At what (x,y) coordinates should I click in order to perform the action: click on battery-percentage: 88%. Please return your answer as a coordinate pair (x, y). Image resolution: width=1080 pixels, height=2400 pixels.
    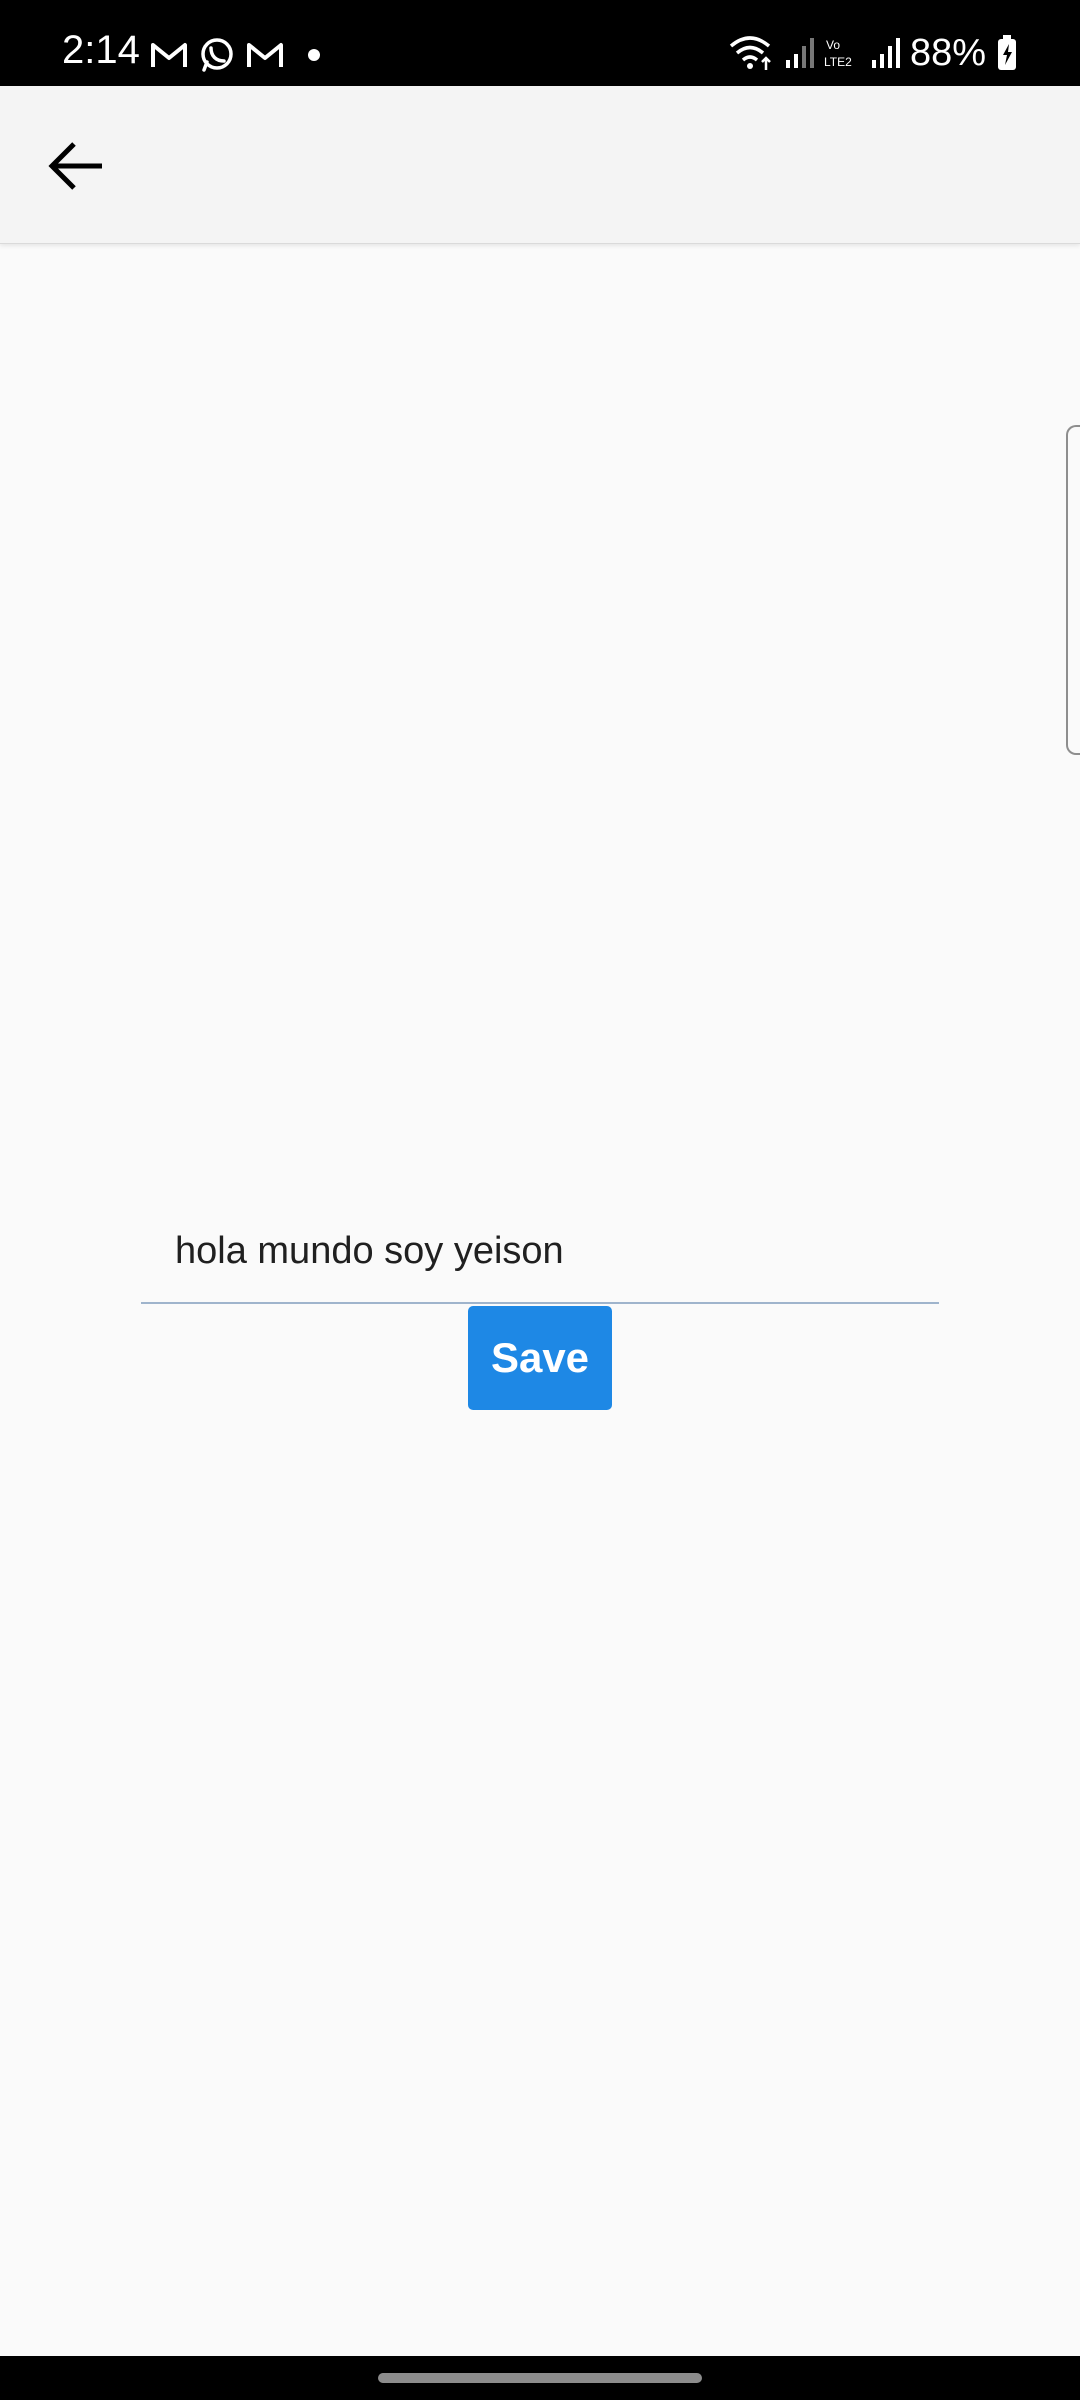
    Looking at the image, I should click on (947, 53).